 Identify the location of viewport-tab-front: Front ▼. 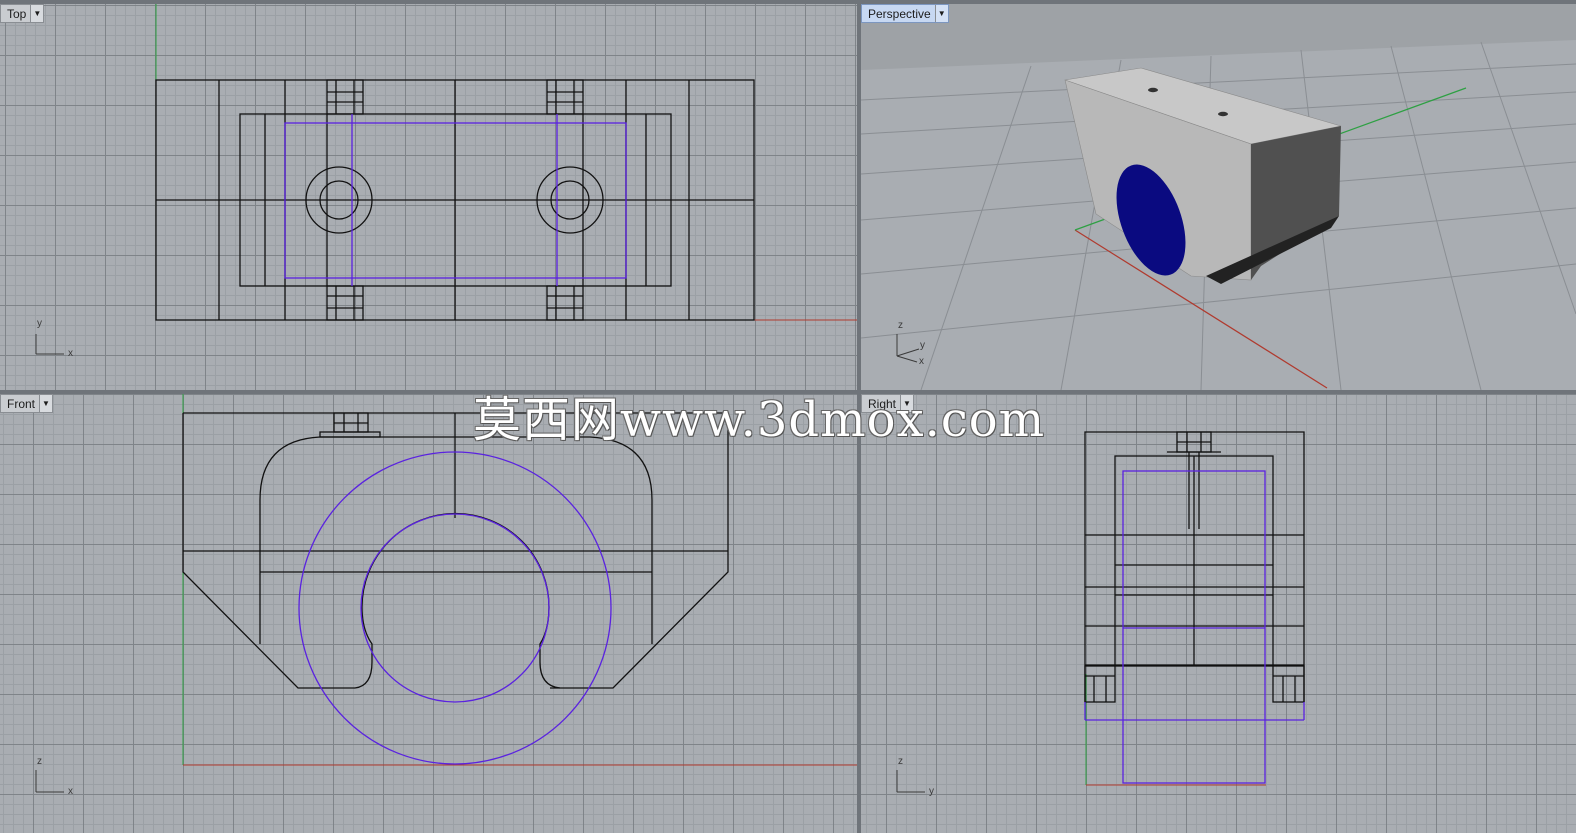
(27, 403).